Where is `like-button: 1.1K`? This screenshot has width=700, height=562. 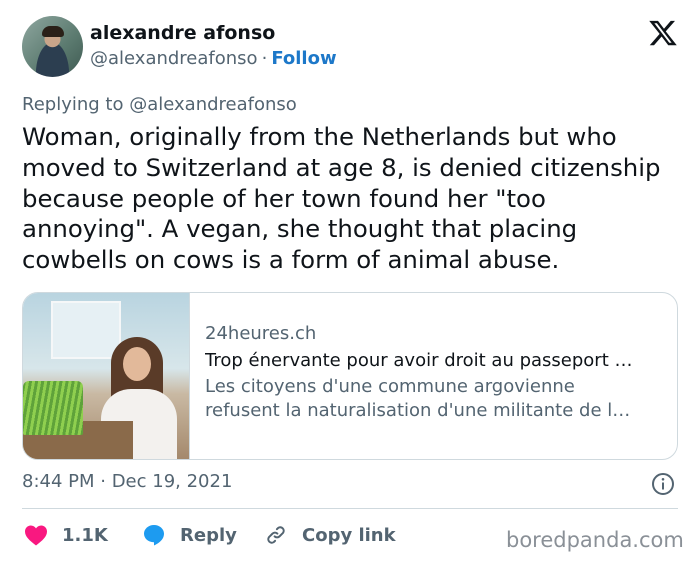 like-button: 1.1K is located at coordinates (66, 535).